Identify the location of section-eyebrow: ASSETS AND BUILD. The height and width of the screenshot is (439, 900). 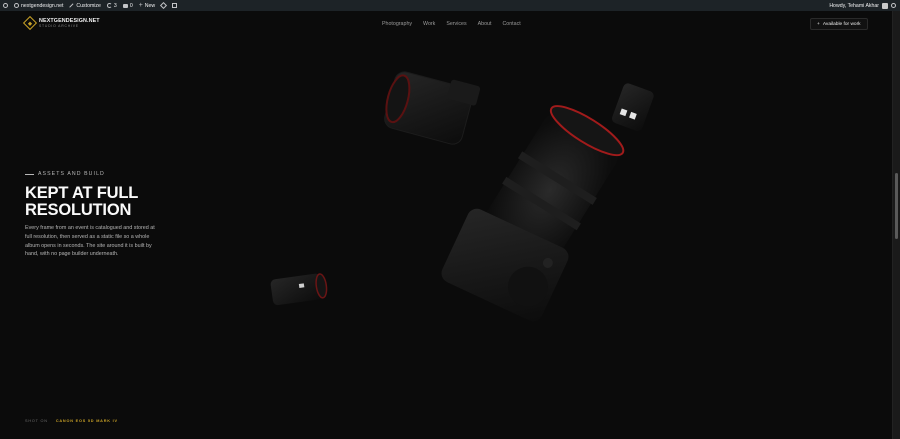
(65, 174).